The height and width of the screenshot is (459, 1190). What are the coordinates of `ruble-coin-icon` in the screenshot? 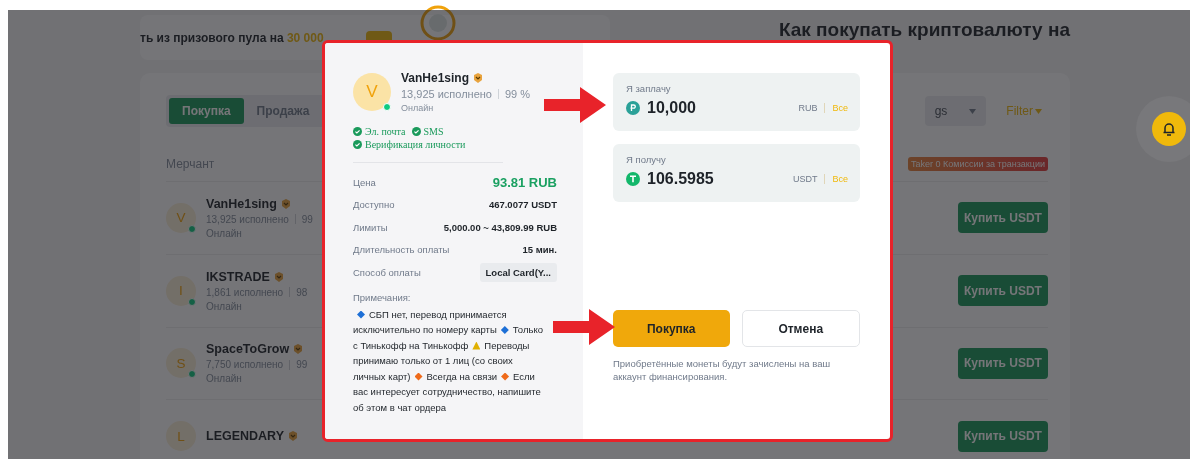 It's located at (633, 108).